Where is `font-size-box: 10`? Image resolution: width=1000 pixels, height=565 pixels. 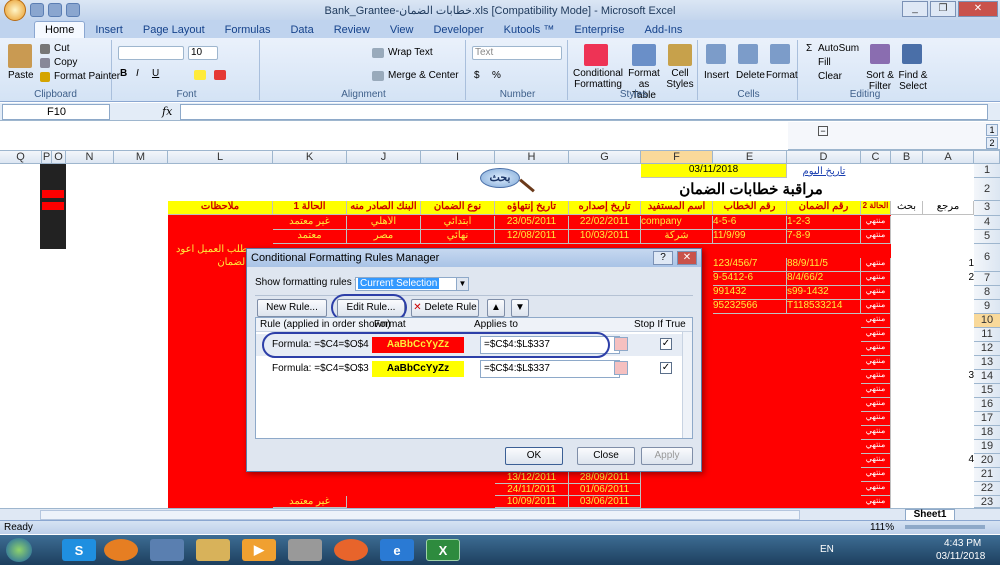
font-size-box: 10 is located at coordinates (203, 53).